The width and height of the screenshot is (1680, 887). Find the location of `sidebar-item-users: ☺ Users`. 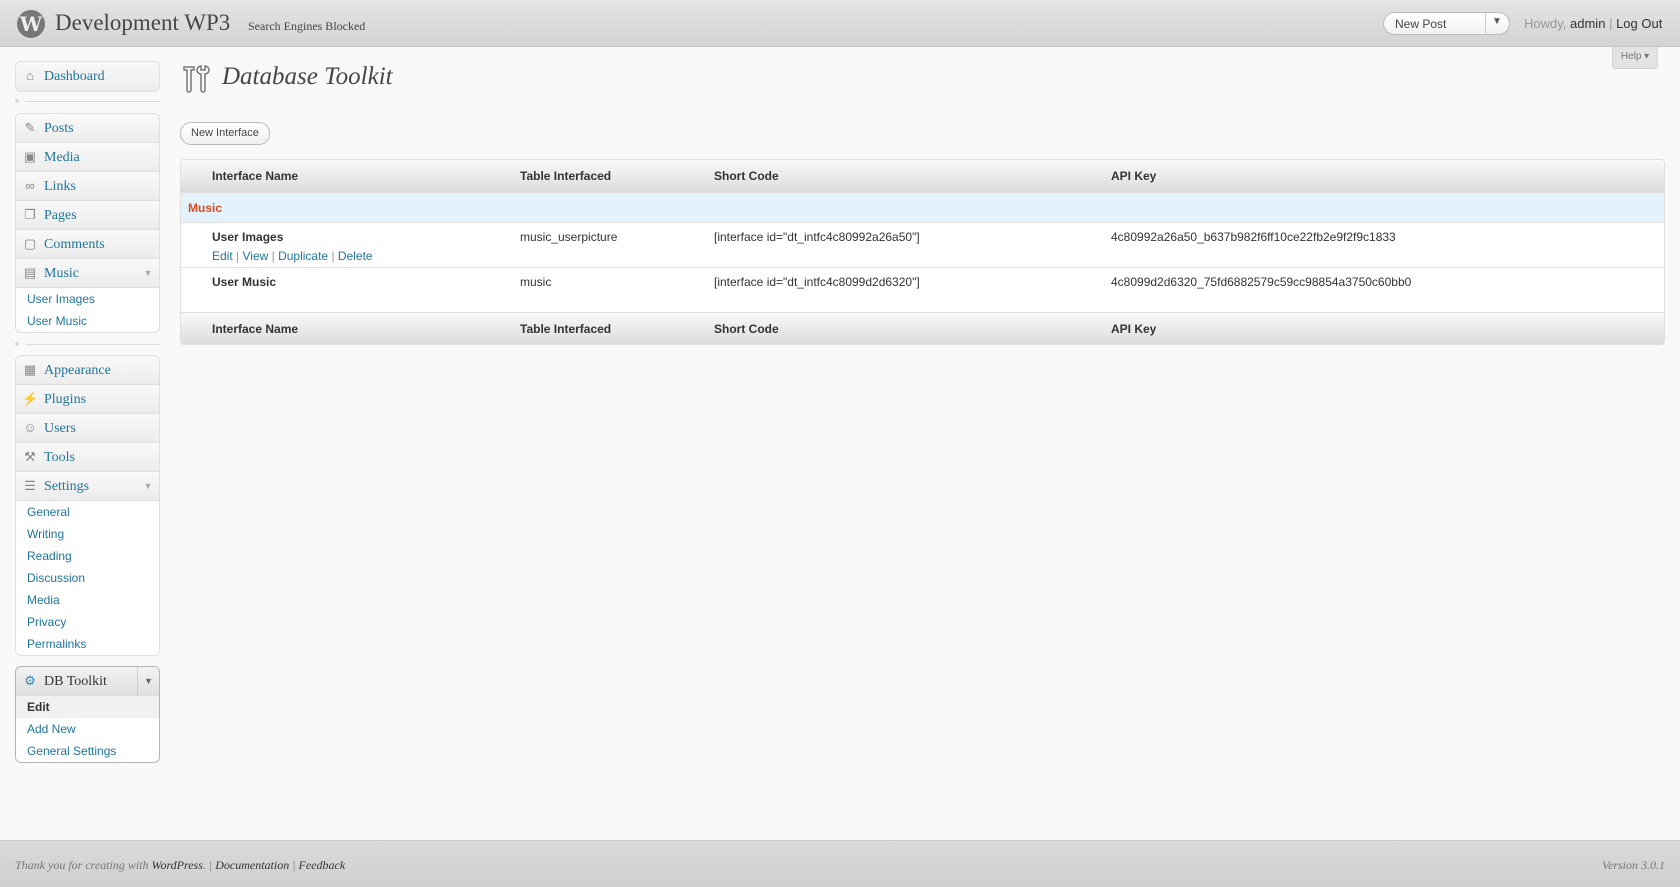

sidebar-item-users: ☺ Users is located at coordinates (87, 428).